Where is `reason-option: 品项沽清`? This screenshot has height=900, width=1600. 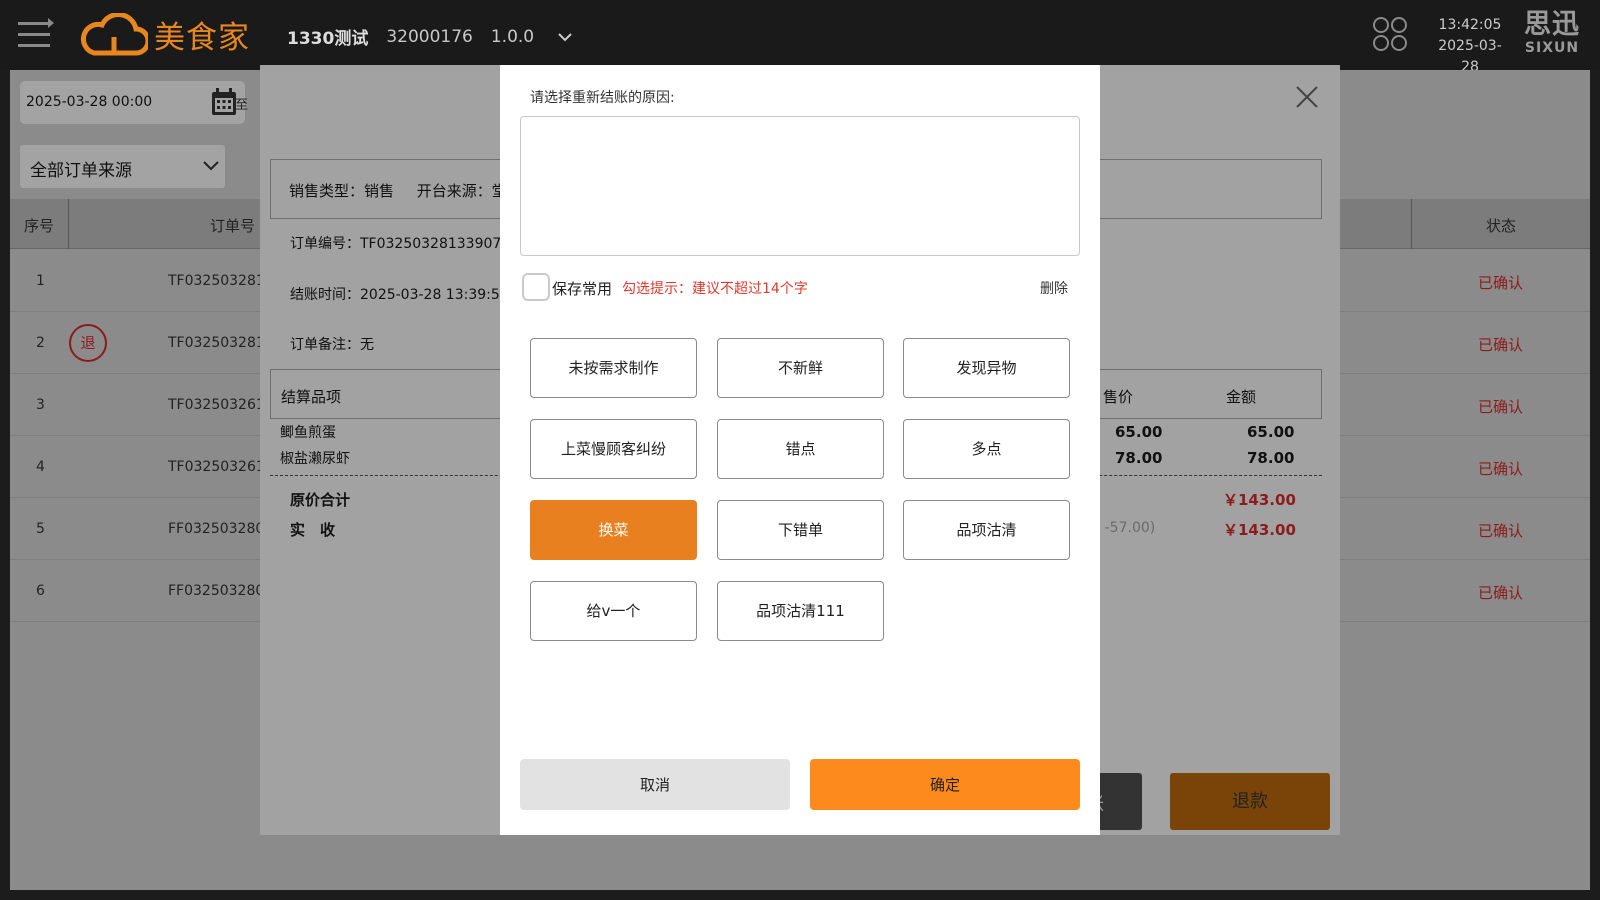
reason-option: 品项沽清 is located at coordinates (986, 530).